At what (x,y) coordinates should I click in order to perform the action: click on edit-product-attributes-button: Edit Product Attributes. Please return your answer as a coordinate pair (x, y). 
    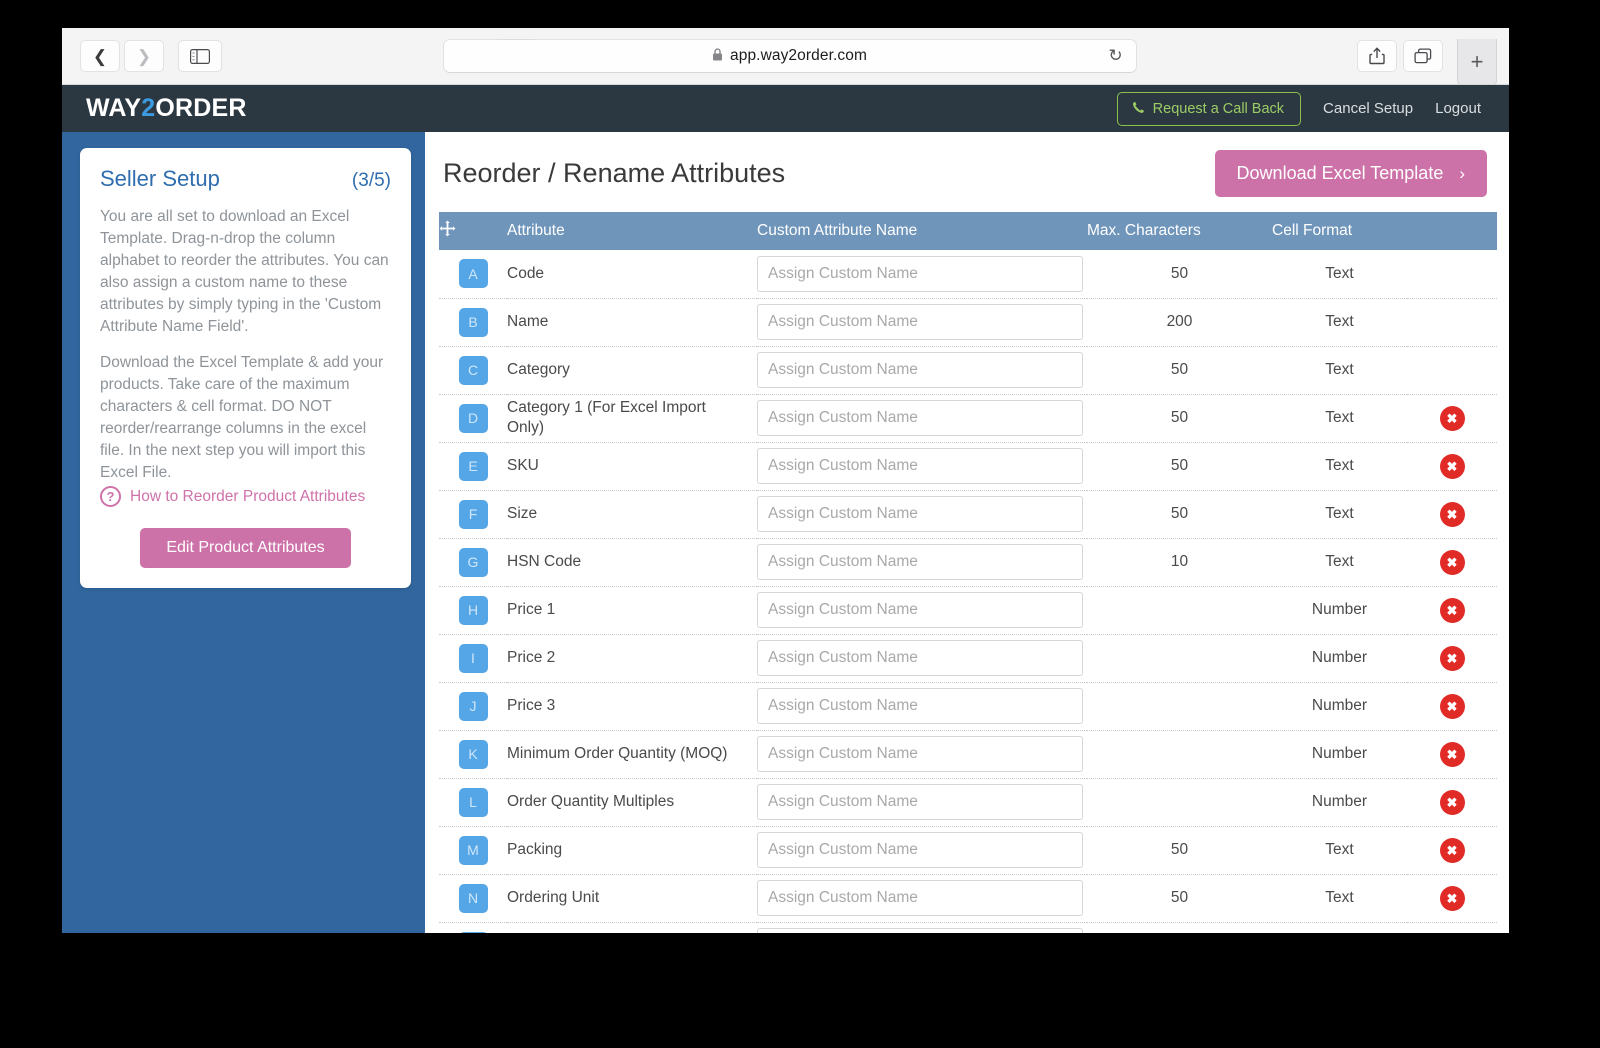
    Looking at the image, I should click on (245, 548).